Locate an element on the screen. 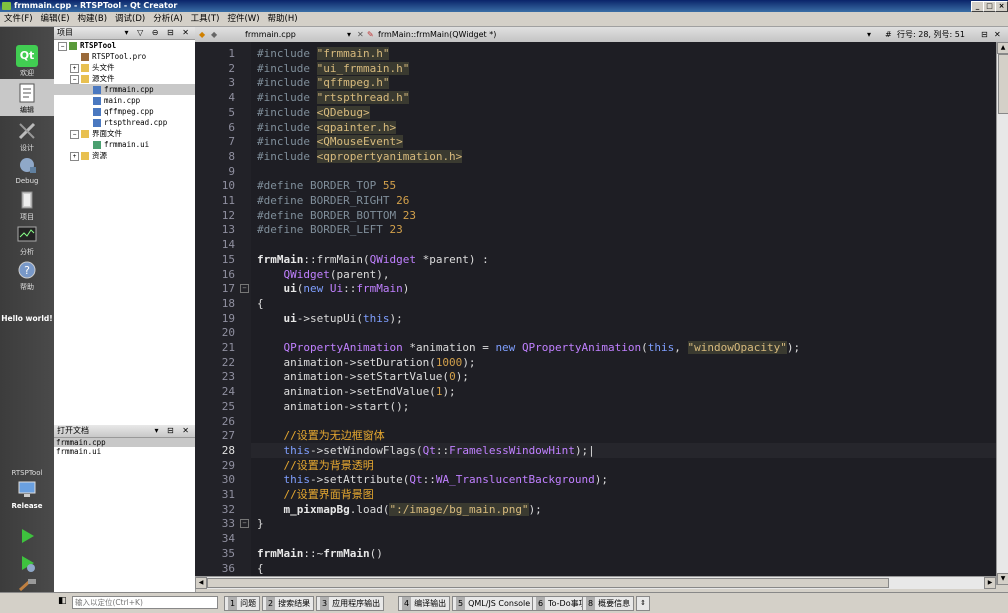  code-token: #include is located at coordinates (287, 127).